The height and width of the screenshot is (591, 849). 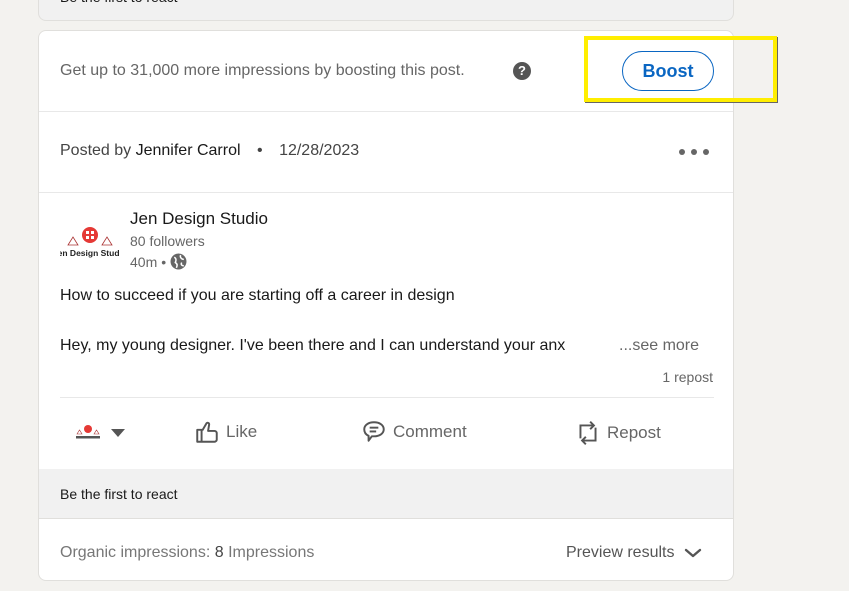 I want to click on posted-by: Posted by Jennifer Carrol • 12/28/2023, so click(x=209, y=151).